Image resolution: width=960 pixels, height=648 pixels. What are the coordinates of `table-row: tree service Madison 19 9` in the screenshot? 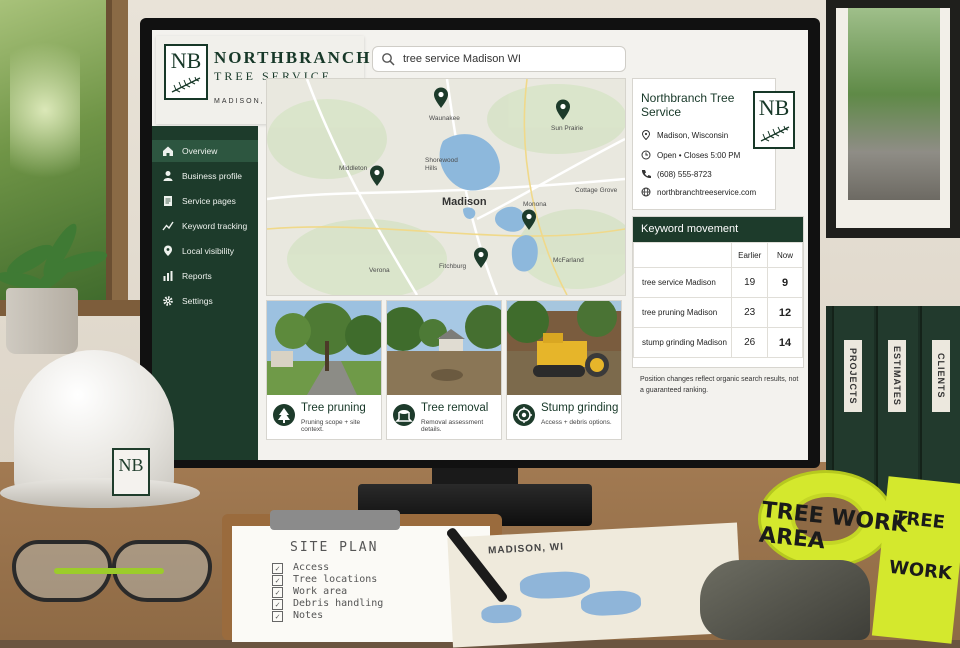 It's located at (717, 282).